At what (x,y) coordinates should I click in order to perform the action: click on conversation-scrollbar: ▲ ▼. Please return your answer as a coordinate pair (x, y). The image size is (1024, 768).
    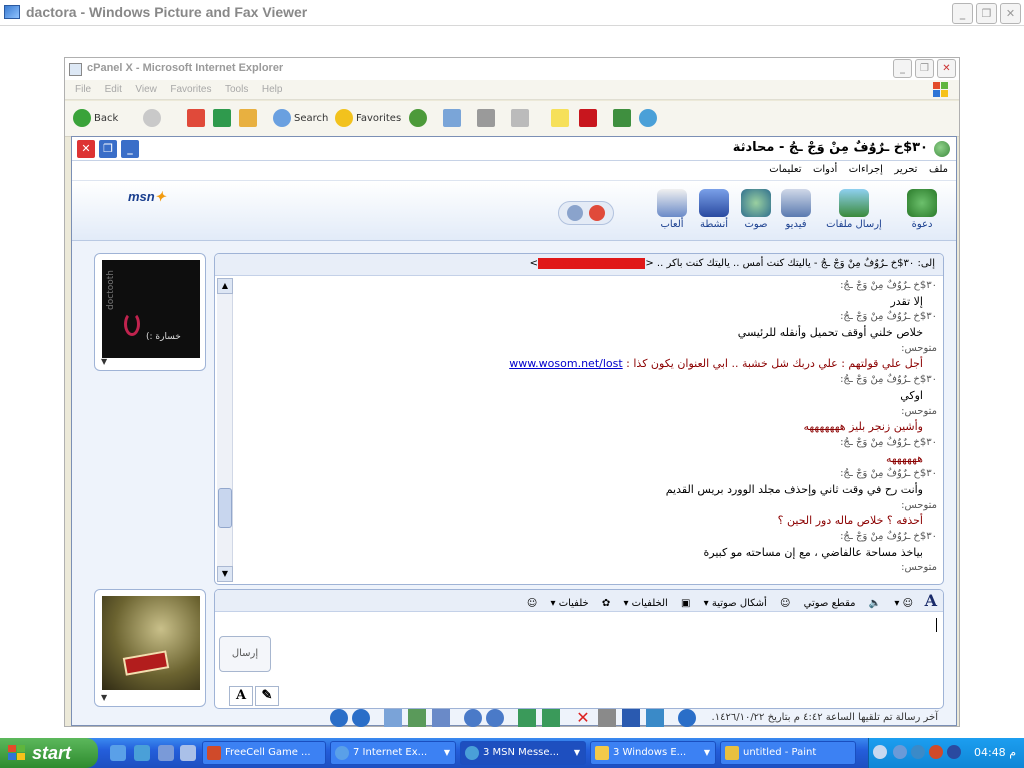
    Looking at the image, I should click on (225, 430).